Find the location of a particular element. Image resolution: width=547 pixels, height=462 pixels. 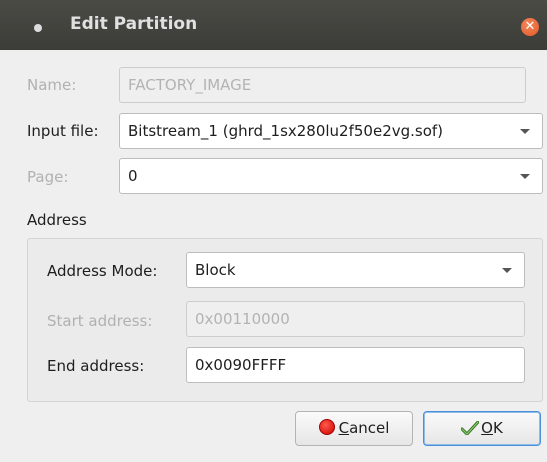

end-address-label: End address: is located at coordinates (96, 366).